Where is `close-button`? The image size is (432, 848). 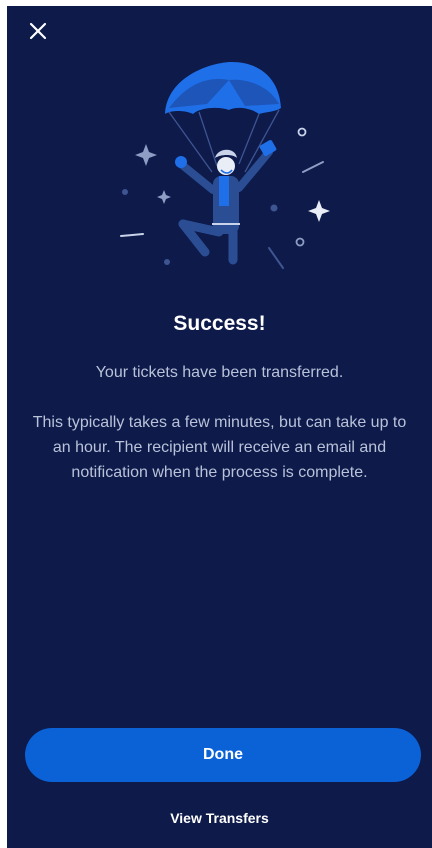
close-button is located at coordinates (38, 31).